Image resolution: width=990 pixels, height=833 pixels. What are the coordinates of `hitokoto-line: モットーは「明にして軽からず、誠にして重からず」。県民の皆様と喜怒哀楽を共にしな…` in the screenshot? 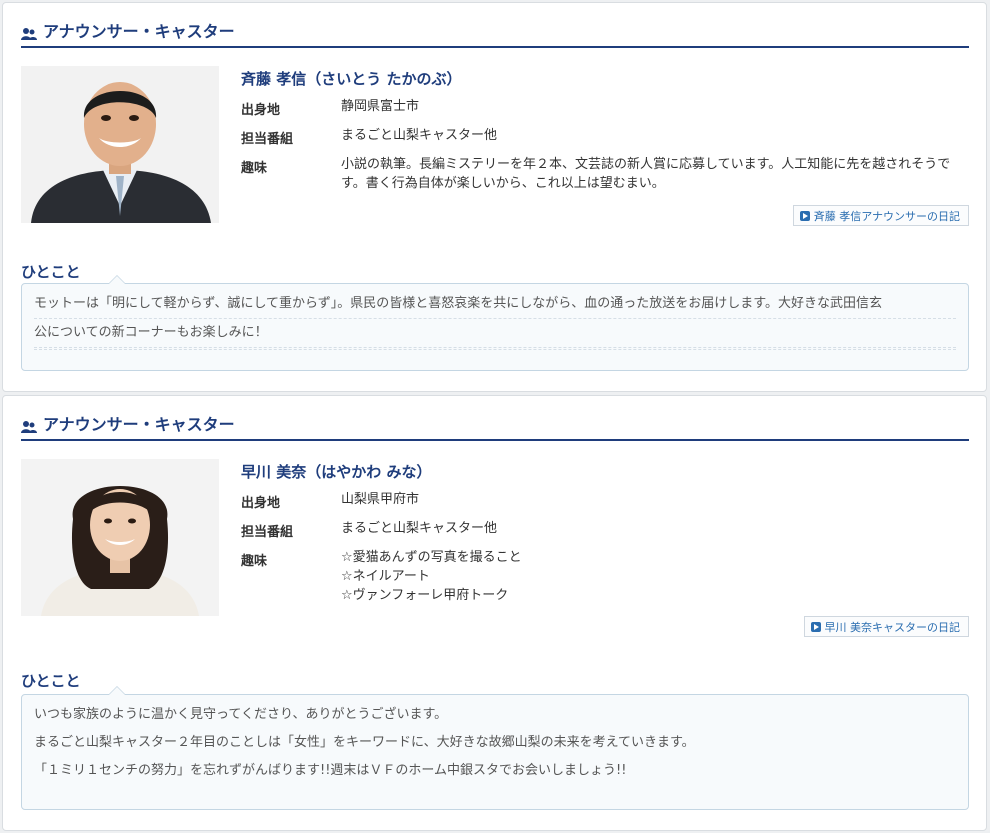 It's located at (495, 304).